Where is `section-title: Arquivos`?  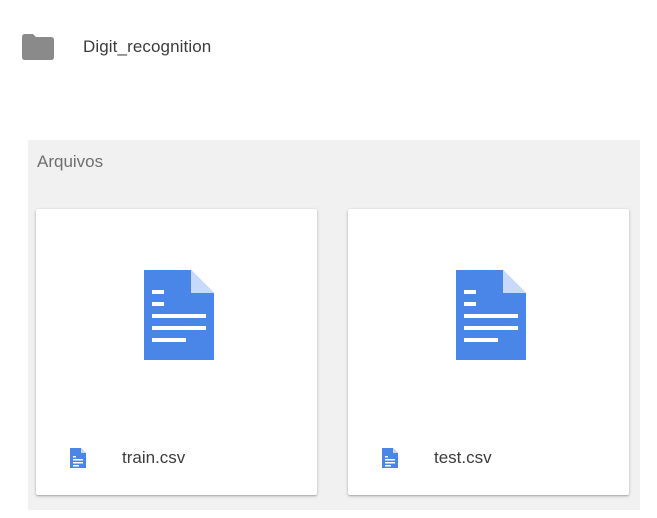
section-title: Arquivos is located at coordinates (70, 161).